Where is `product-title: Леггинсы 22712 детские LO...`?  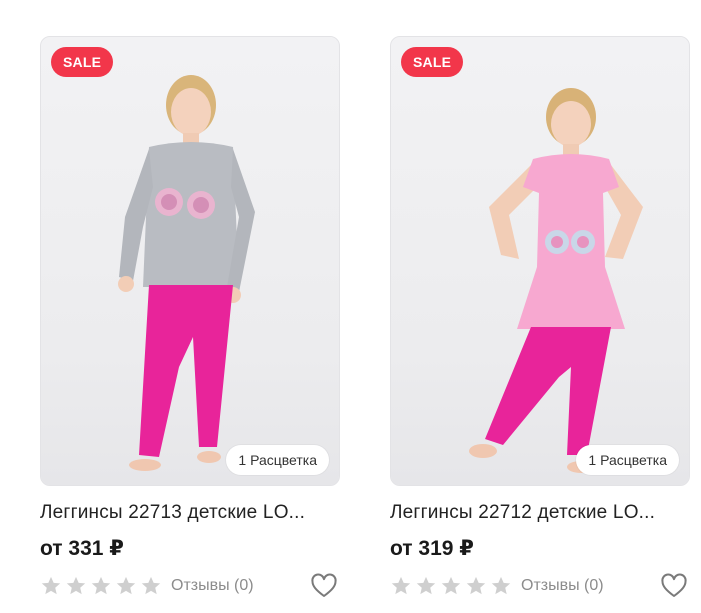
product-title: Леггинсы 22712 детские LO... is located at coordinates (540, 513).